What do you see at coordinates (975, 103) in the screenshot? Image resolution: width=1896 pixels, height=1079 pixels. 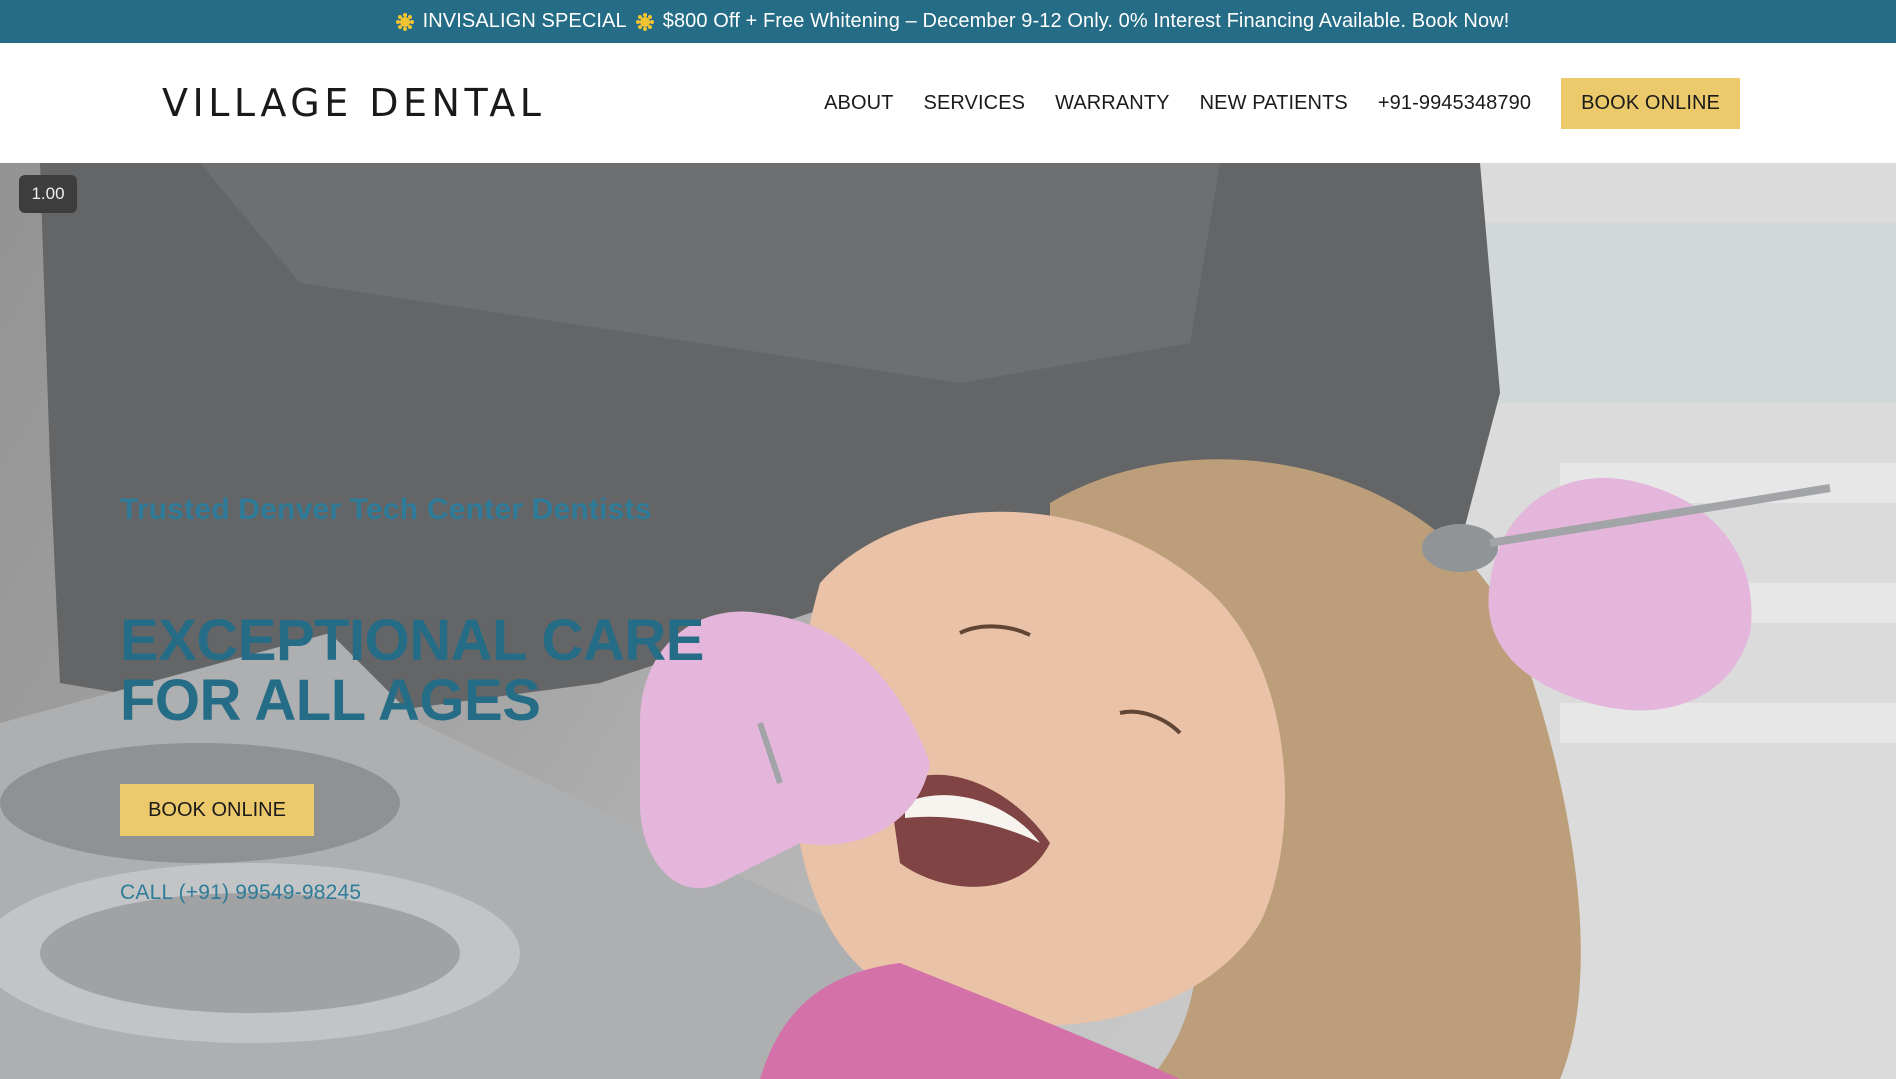 I see `nav-services: SERVICES` at bounding box center [975, 103].